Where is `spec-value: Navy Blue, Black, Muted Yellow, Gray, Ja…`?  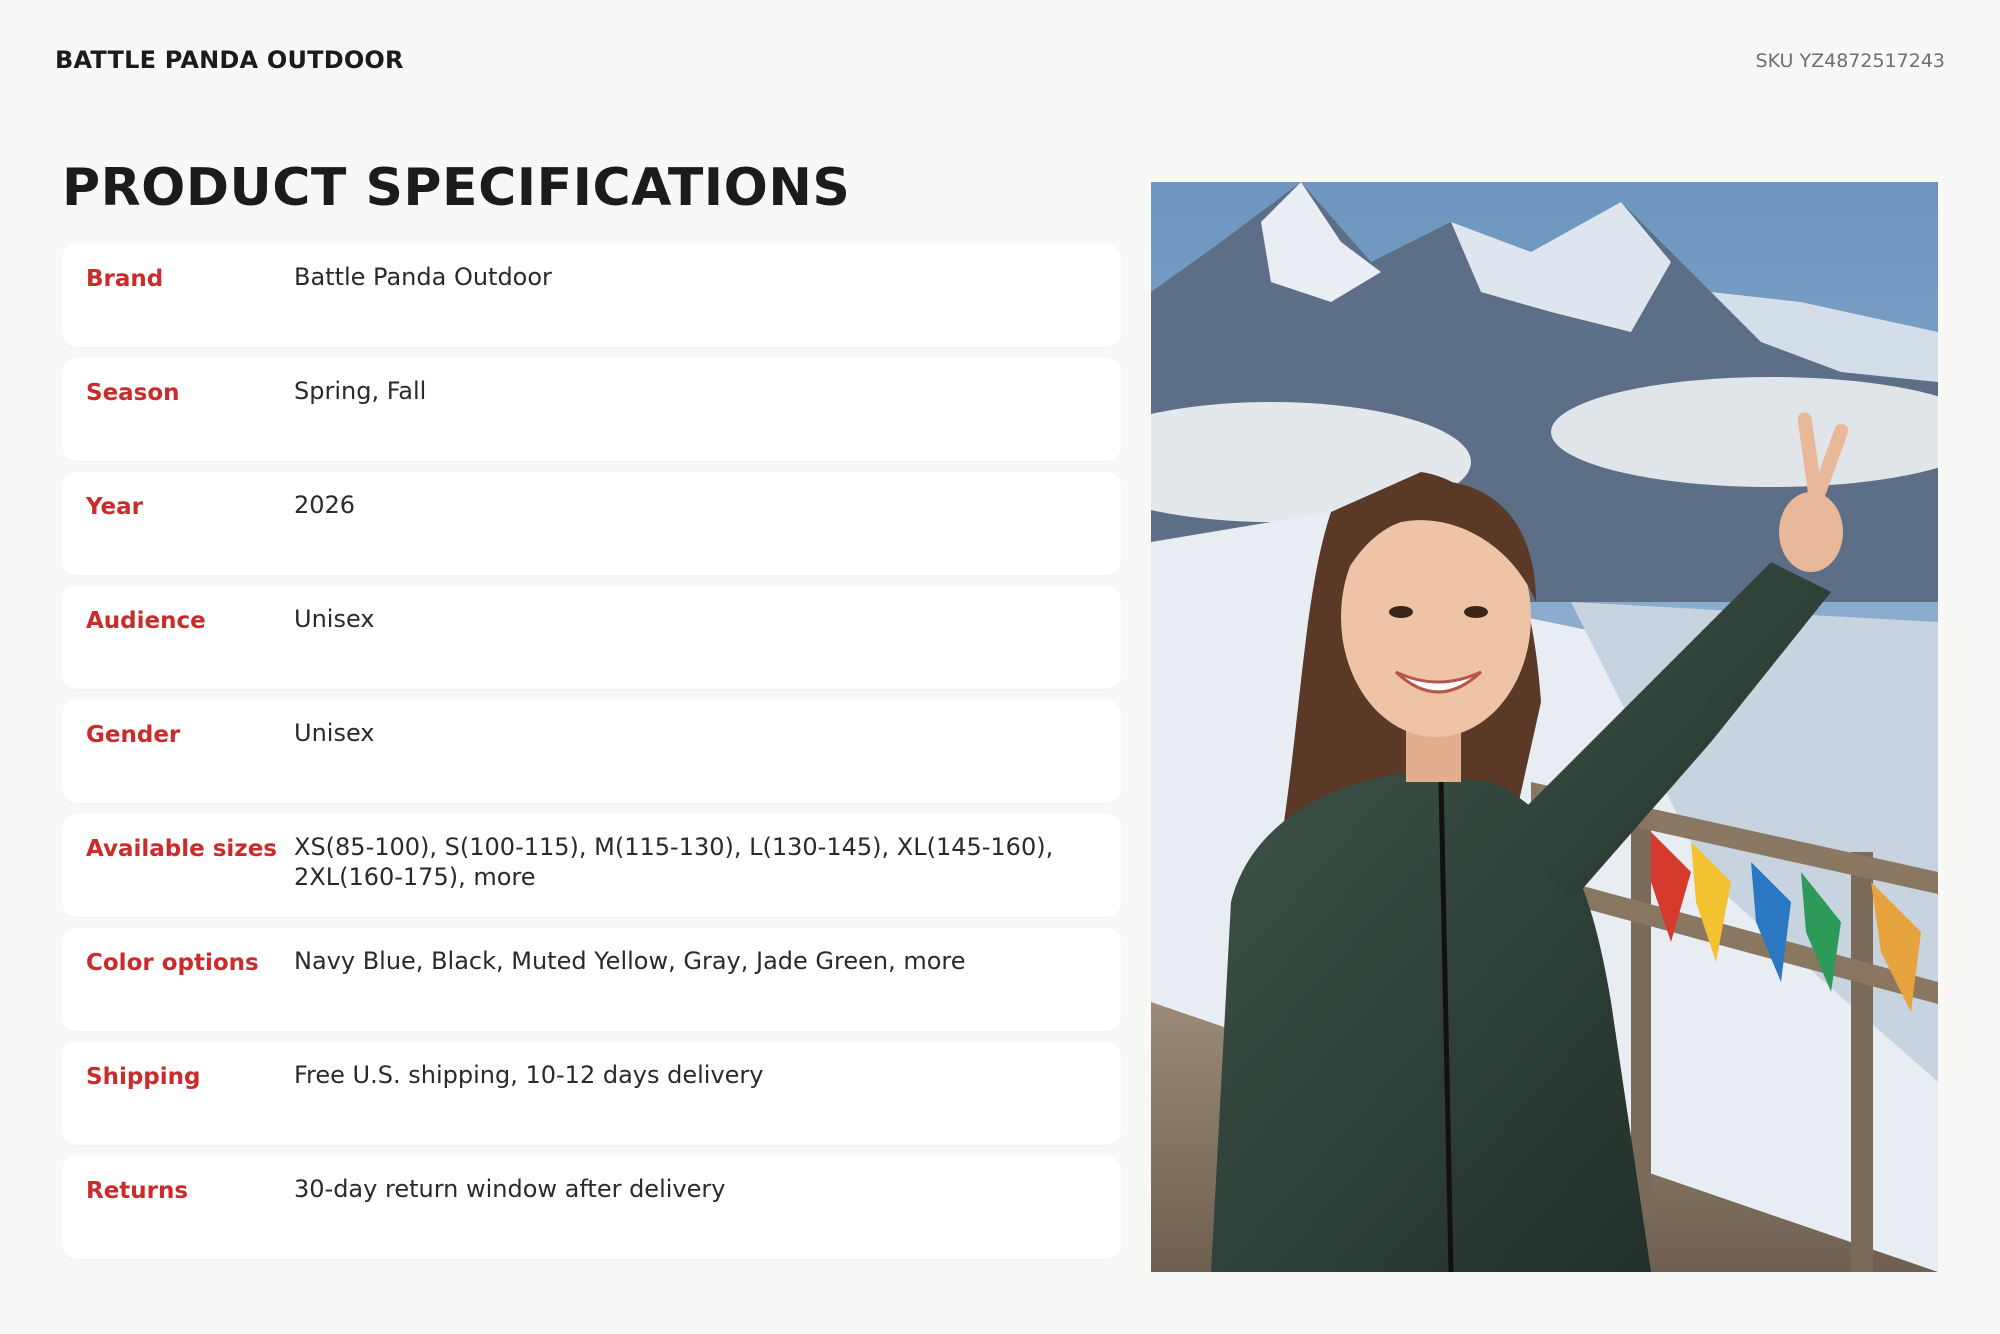 spec-value: Navy Blue, Black, Muted Yellow, Gray, Ja… is located at coordinates (630, 961).